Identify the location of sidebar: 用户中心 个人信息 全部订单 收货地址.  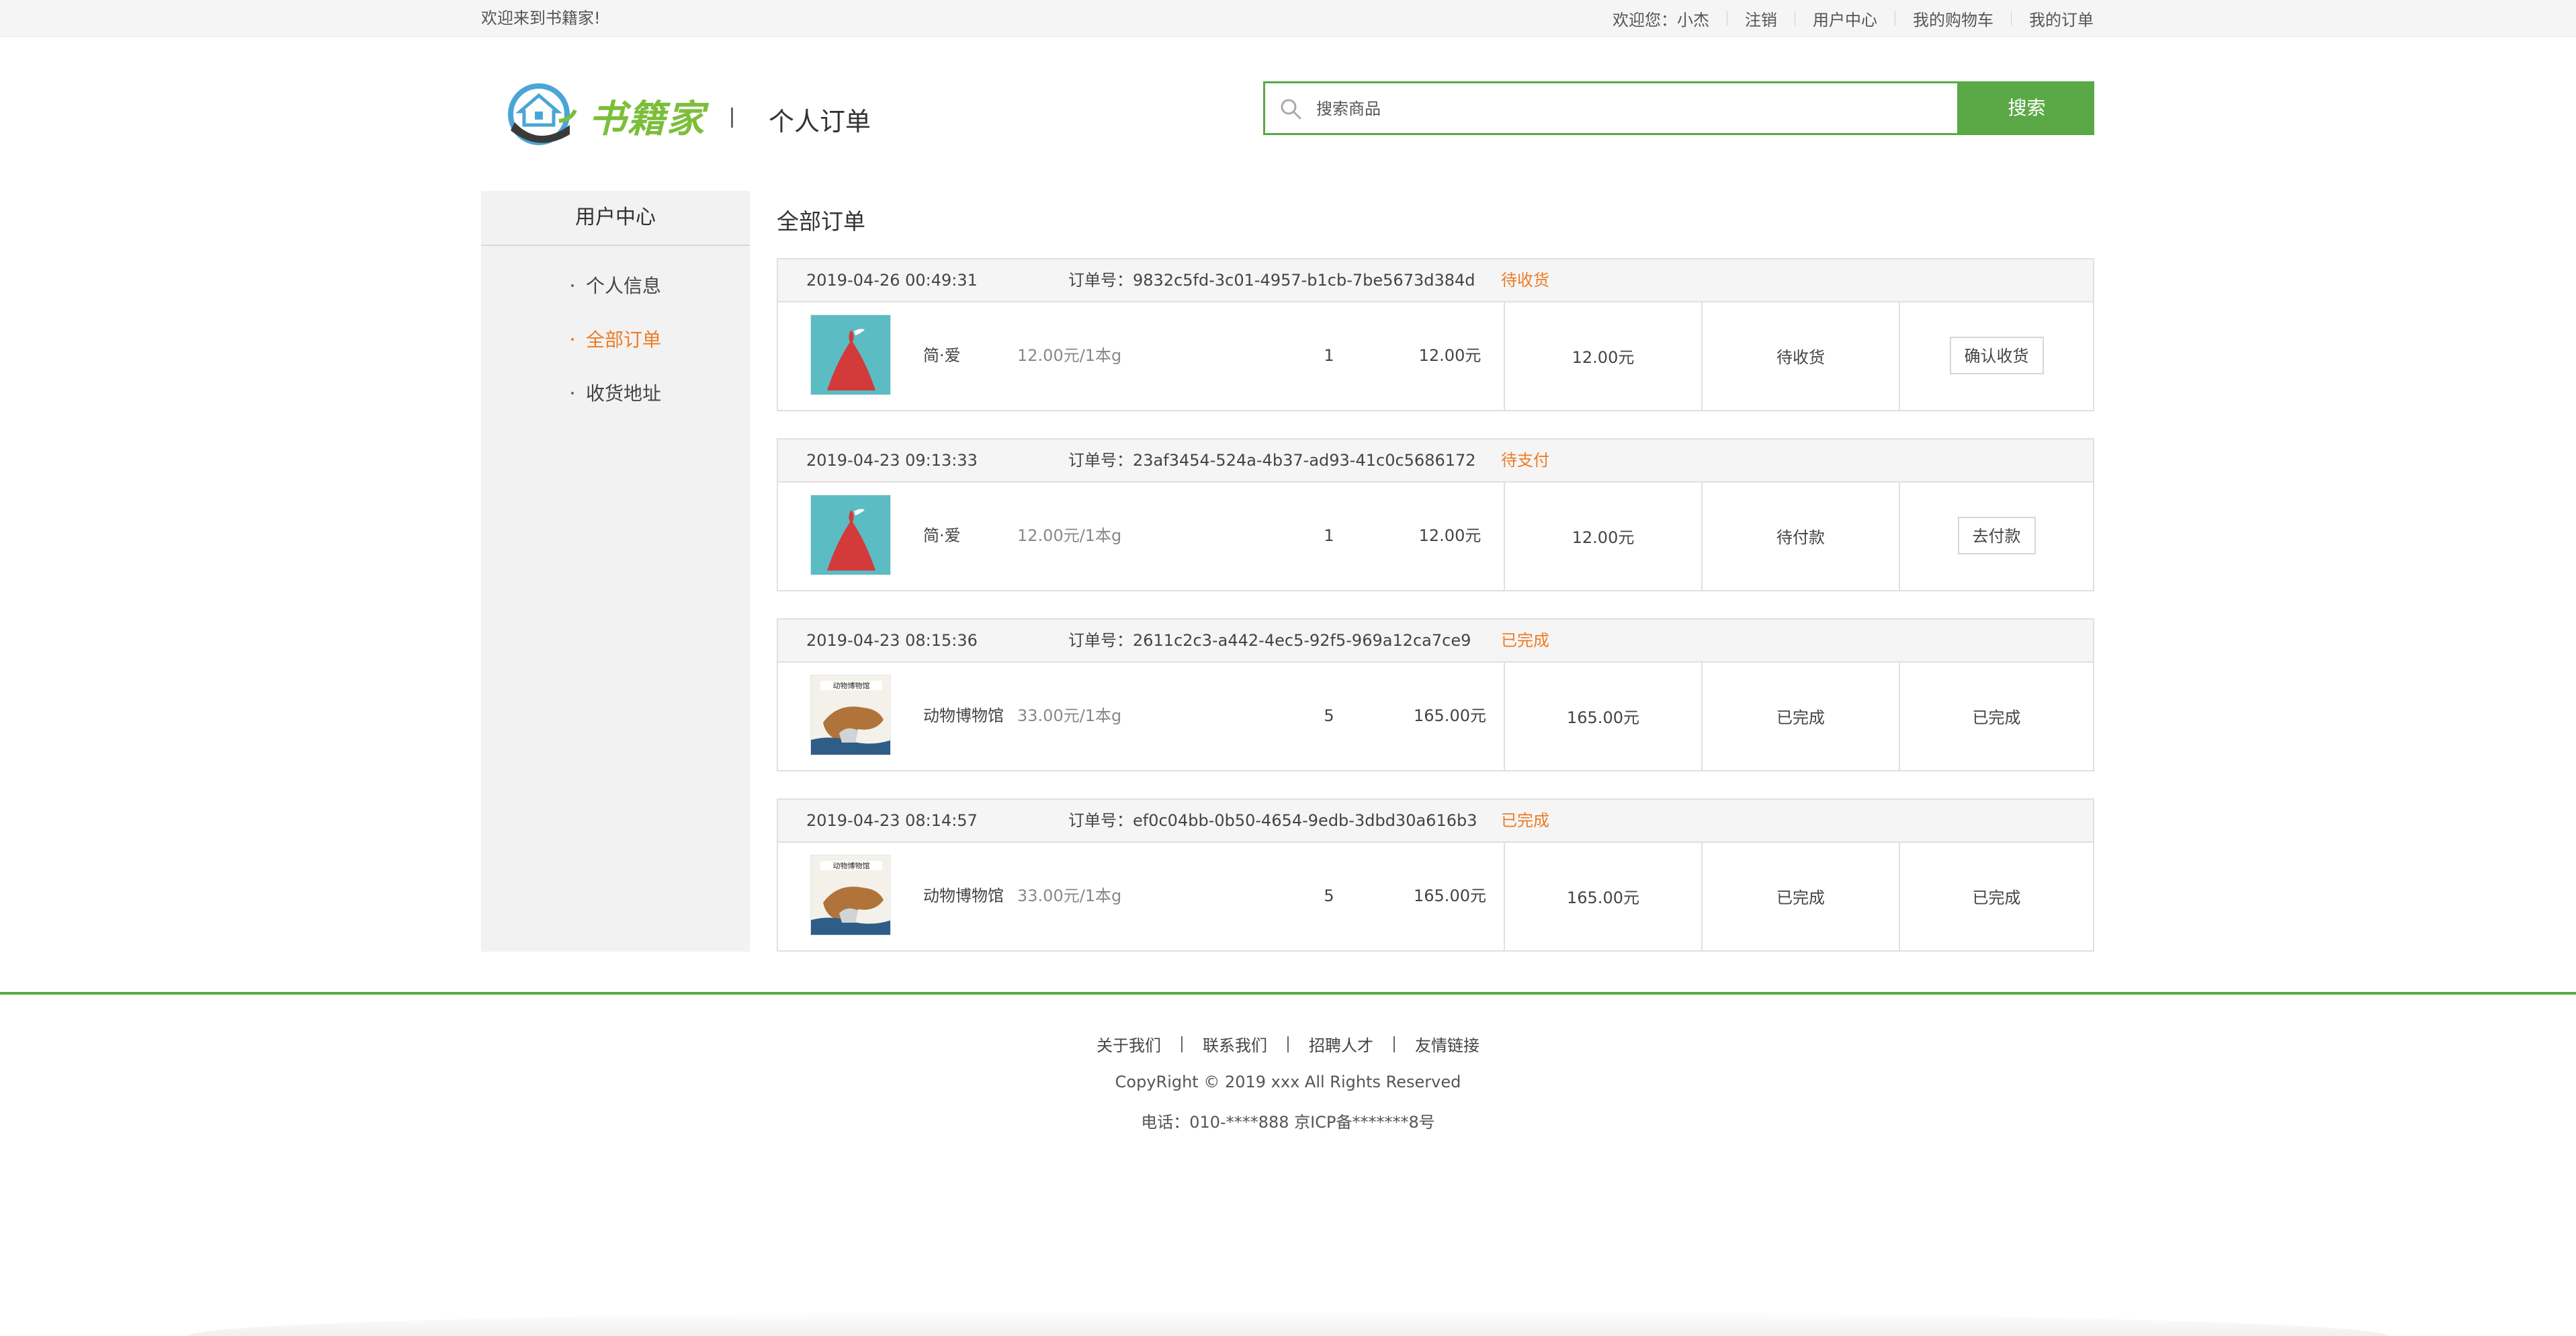
(615, 571).